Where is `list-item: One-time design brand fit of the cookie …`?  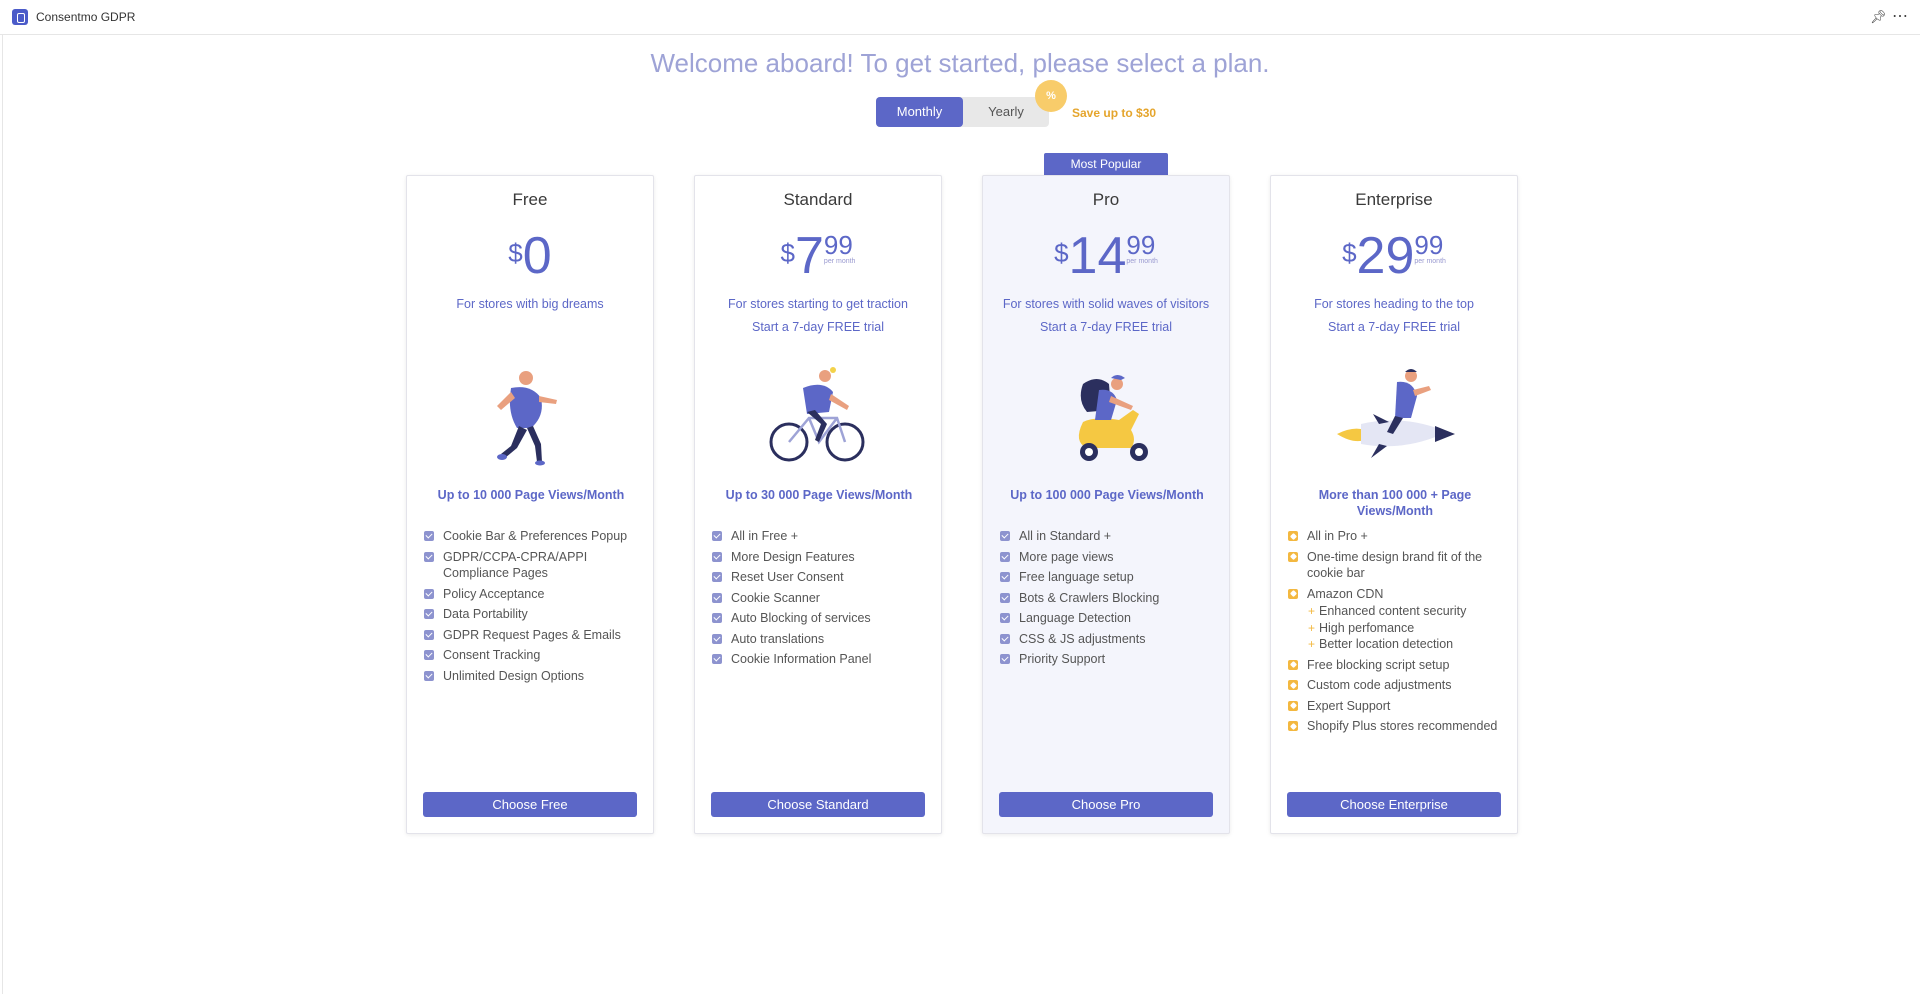
list-item: One-time design brand fit of the cookie … is located at coordinates (1399, 565).